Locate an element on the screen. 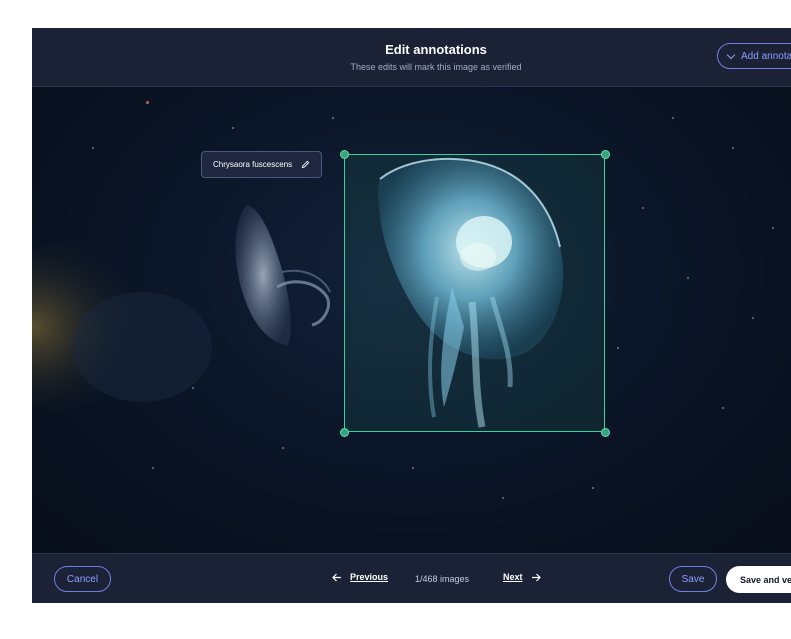  arrow-left-icon is located at coordinates (336, 577).